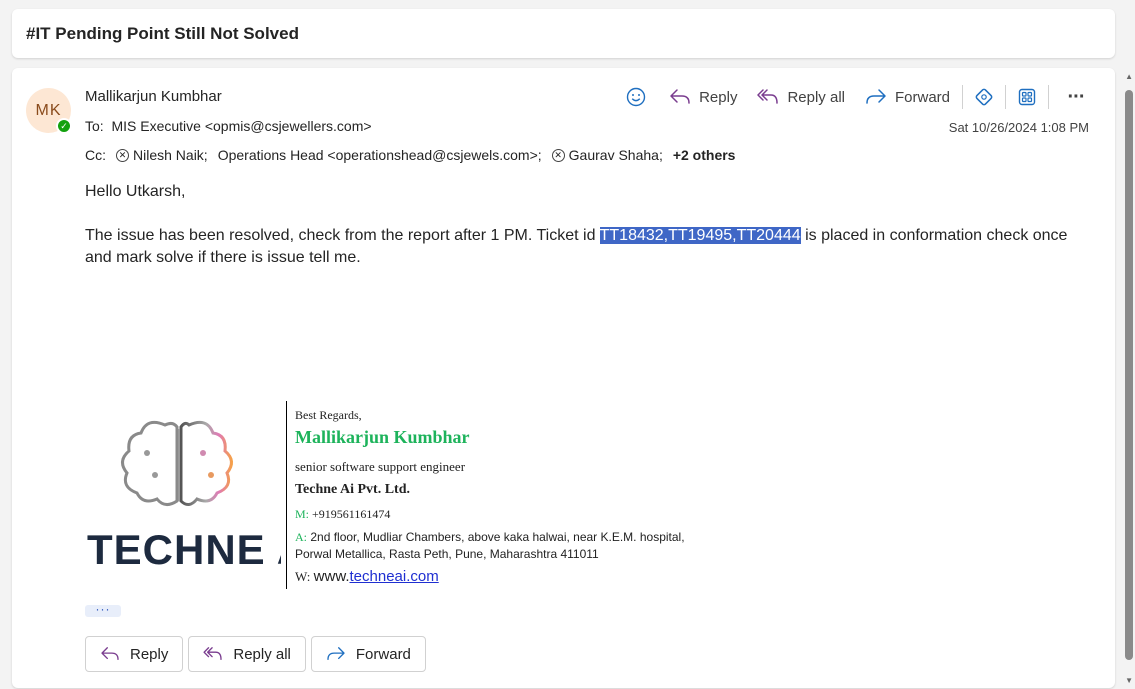 This screenshot has height=689, width=1135. I want to click on emoji-reaction-button, so click(636, 97).